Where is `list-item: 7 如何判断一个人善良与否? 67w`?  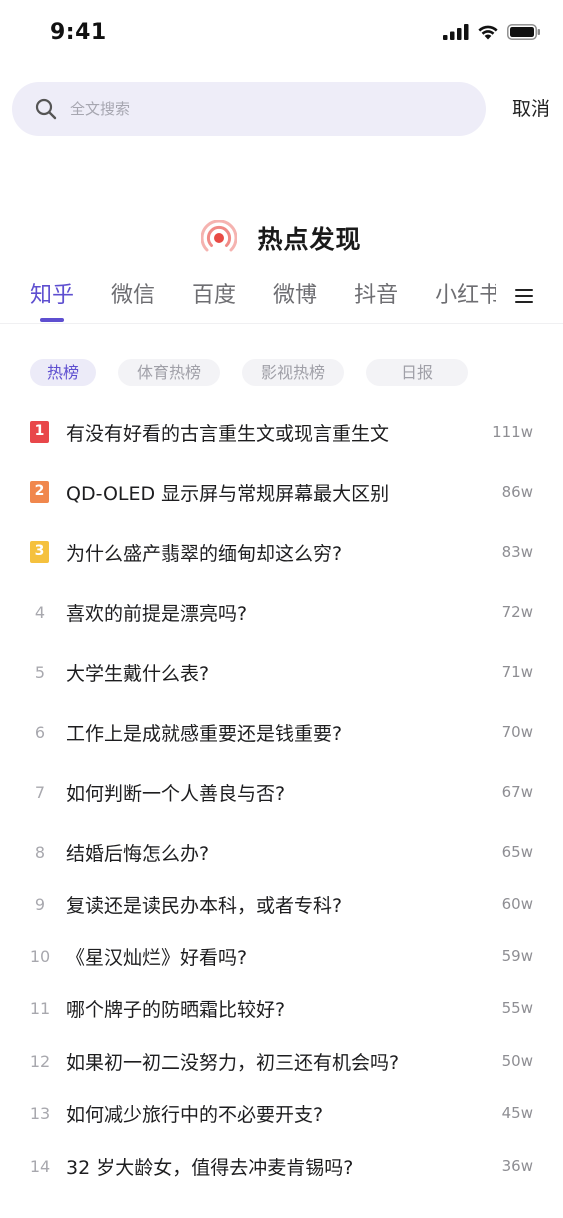
list-item: 7 如何判断一个人善良与否? 67w is located at coordinates (281, 792).